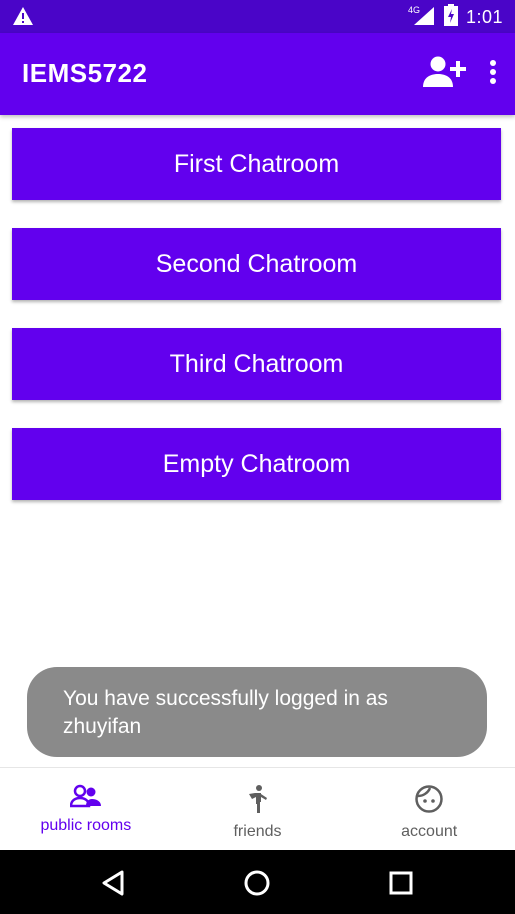  Describe the element at coordinates (23, 18) in the screenshot. I see `warning-icon` at that location.